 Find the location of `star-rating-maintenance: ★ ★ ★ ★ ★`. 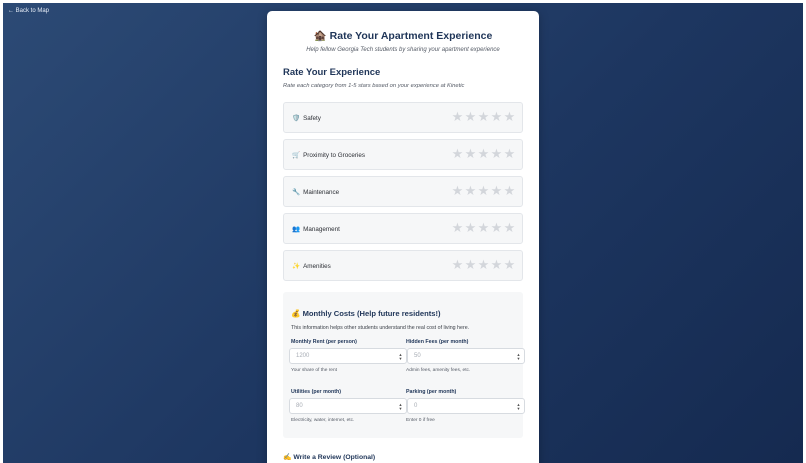

star-rating-maintenance: ★ ★ ★ ★ ★ is located at coordinates (483, 191).